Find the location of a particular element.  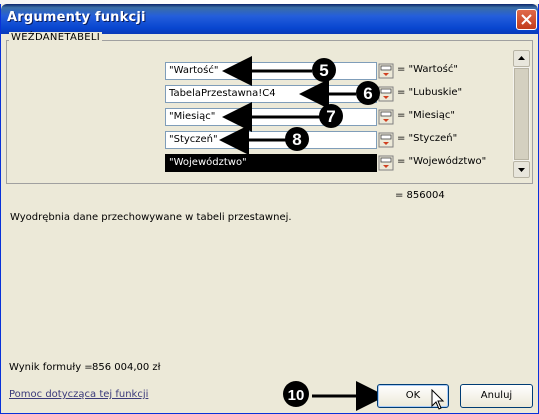

svg-text: 5 is located at coordinates (323, 70).